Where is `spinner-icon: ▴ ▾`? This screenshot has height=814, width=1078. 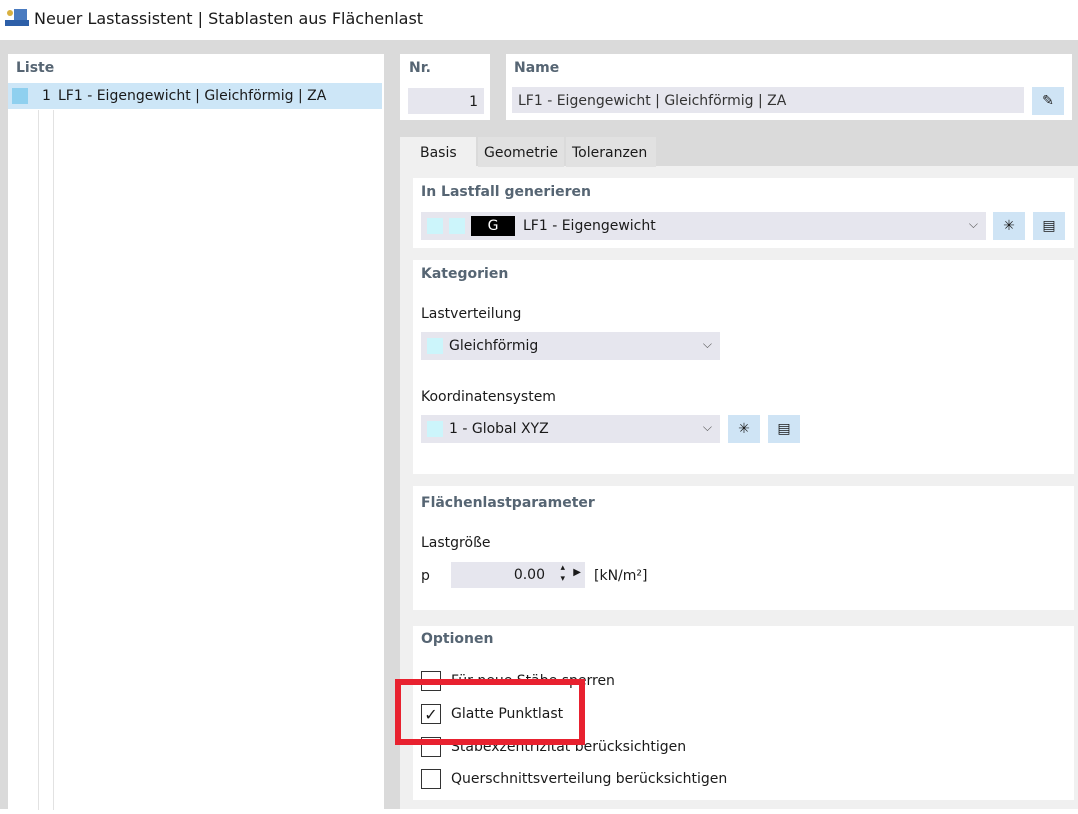 spinner-icon: ▴ ▾ is located at coordinates (562, 574).